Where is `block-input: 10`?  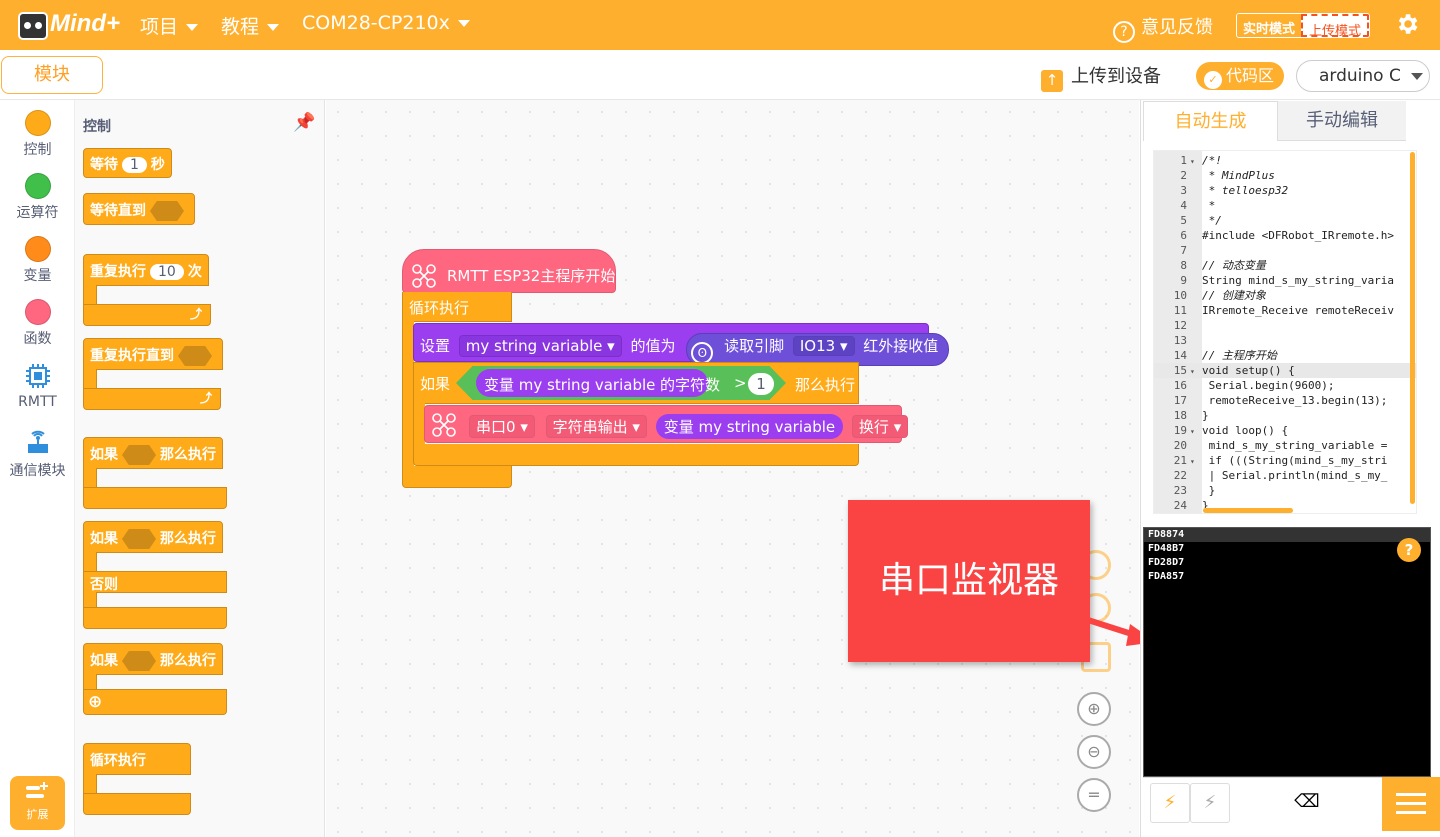
block-input: 10 is located at coordinates (167, 272).